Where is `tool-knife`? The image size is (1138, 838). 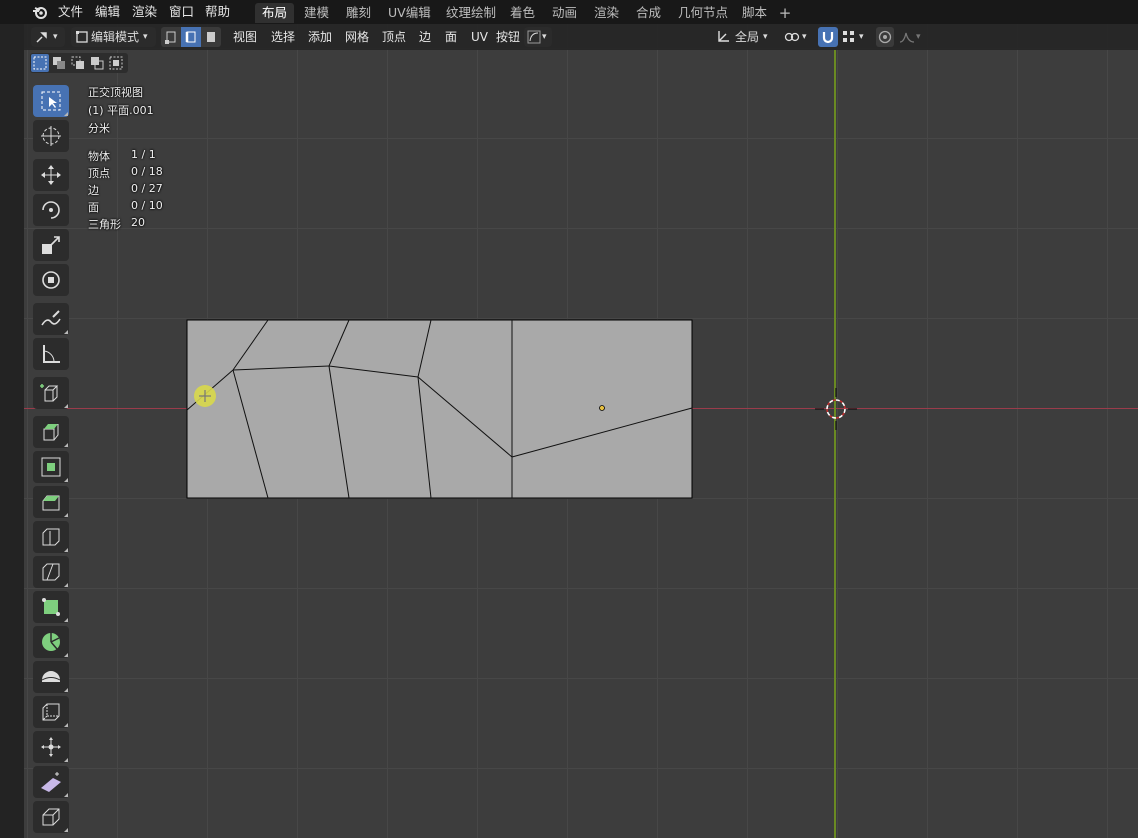 tool-knife is located at coordinates (51, 572).